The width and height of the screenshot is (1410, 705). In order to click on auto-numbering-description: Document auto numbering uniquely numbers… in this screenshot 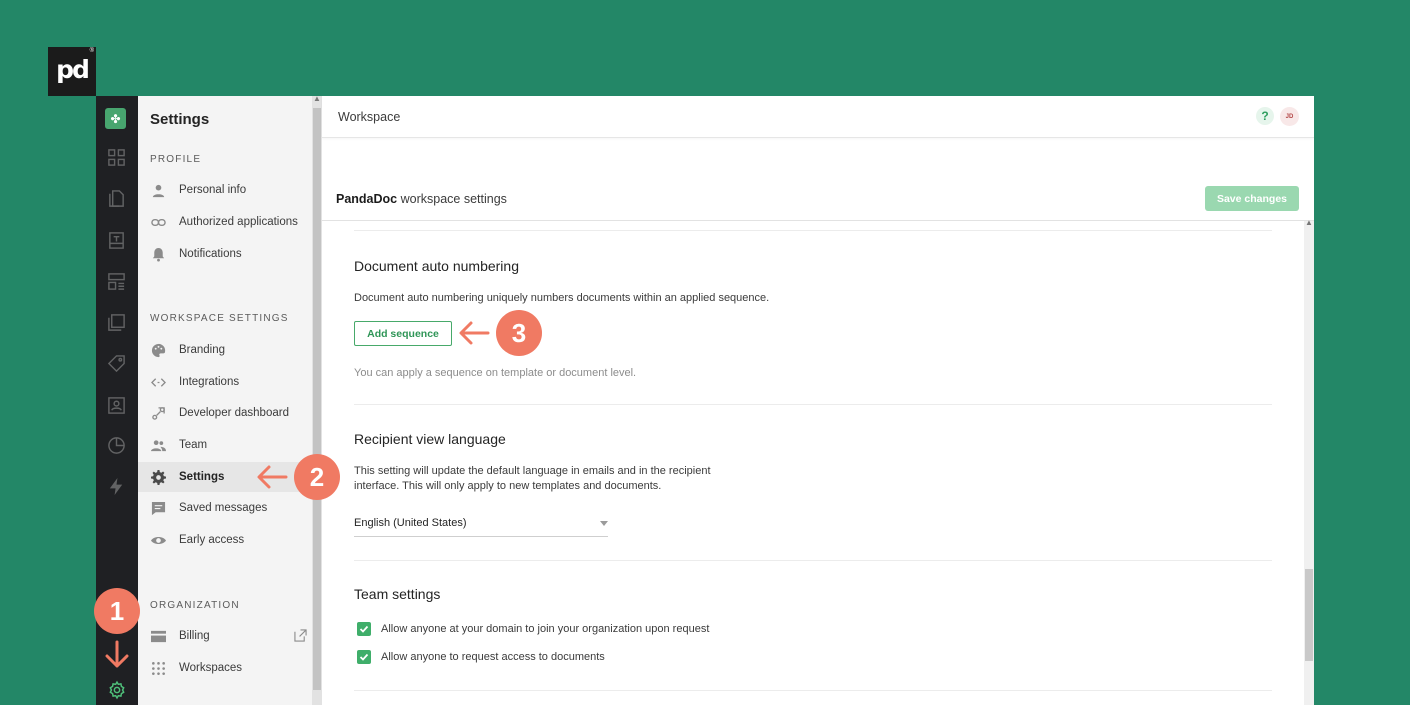, I will do `click(562, 298)`.